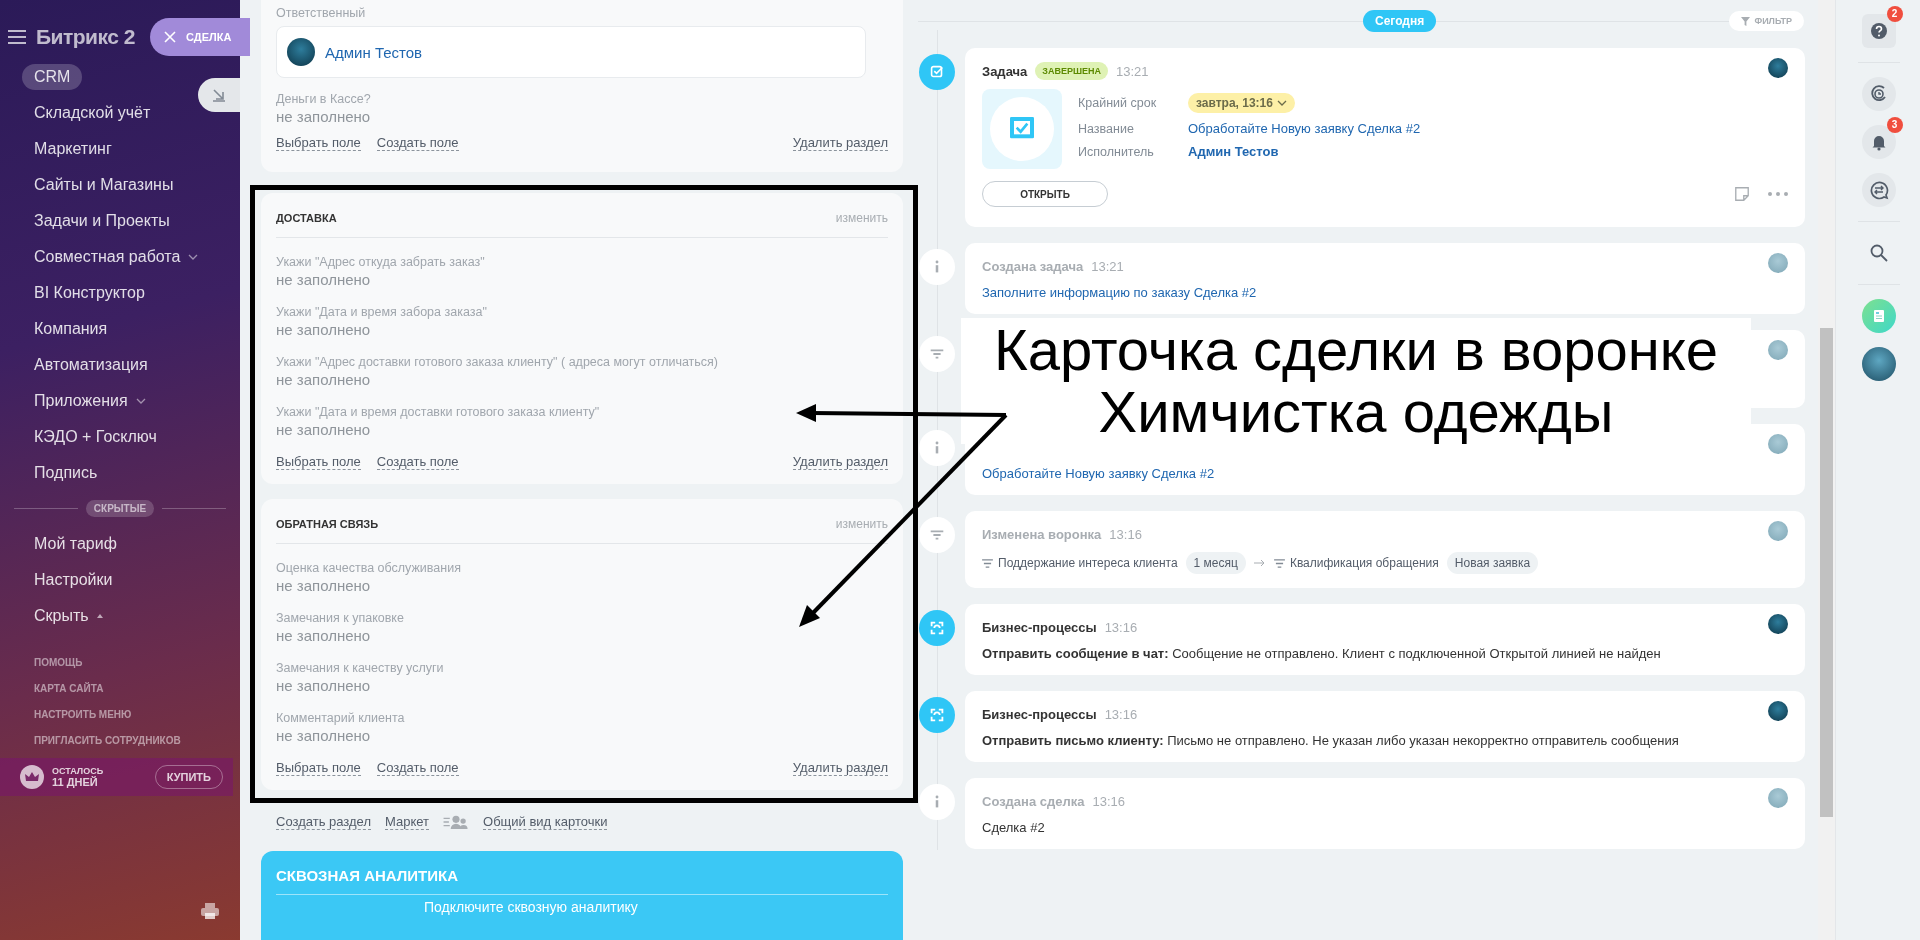 The height and width of the screenshot is (940, 1920). What do you see at coordinates (116, 257) in the screenshot?
I see `menu-item: Совместная работа` at bounding box center [116, 257].